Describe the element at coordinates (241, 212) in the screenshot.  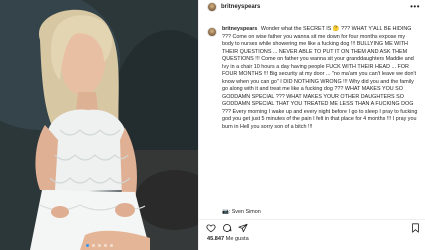
I see `photo-credit: 📷: Sven Simon` at that location.